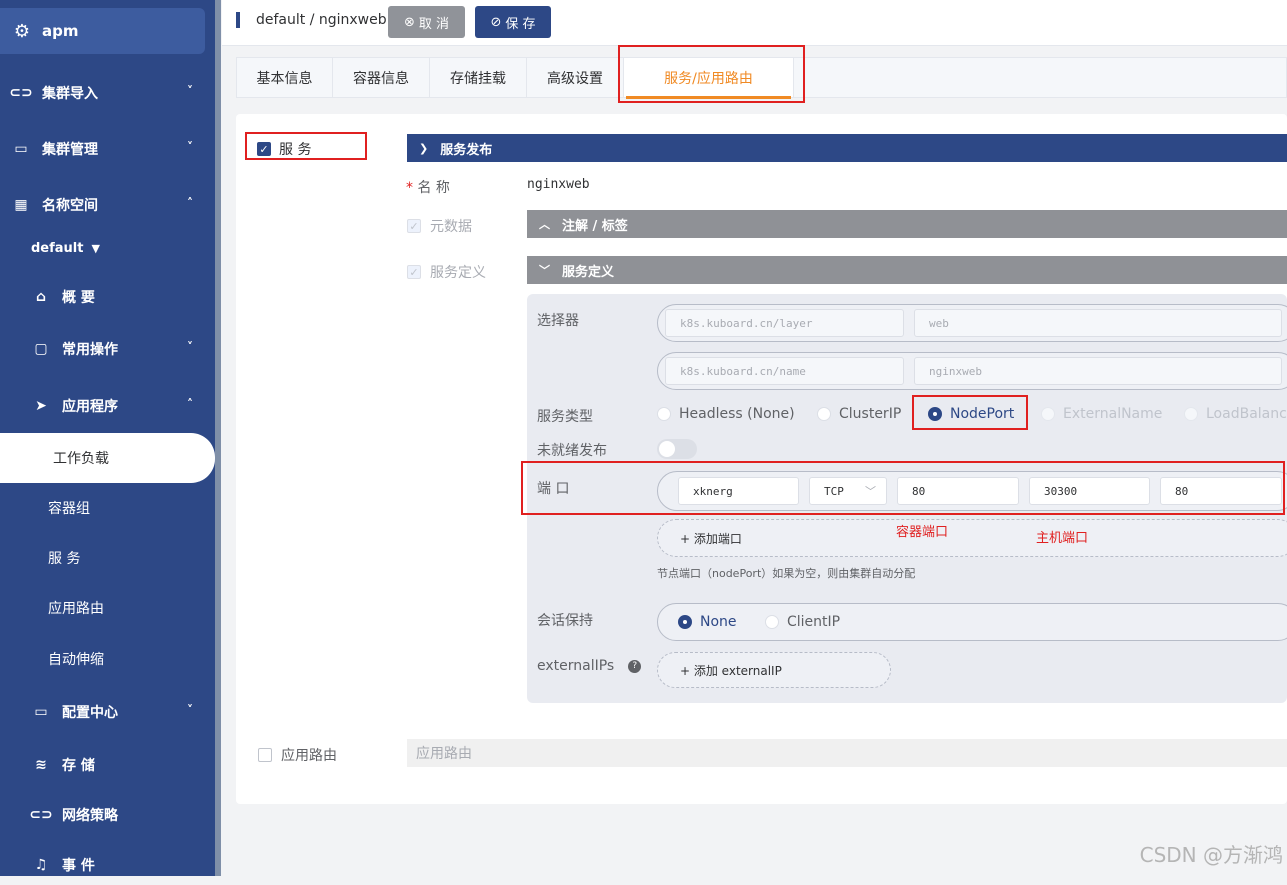 This screenshot has height=885, width=1287. What do you see at coordinates (107, 765) in the screenshot?
I see `sidebar-item-storage: ≋ 存 储` at bounding box center [107, 765].